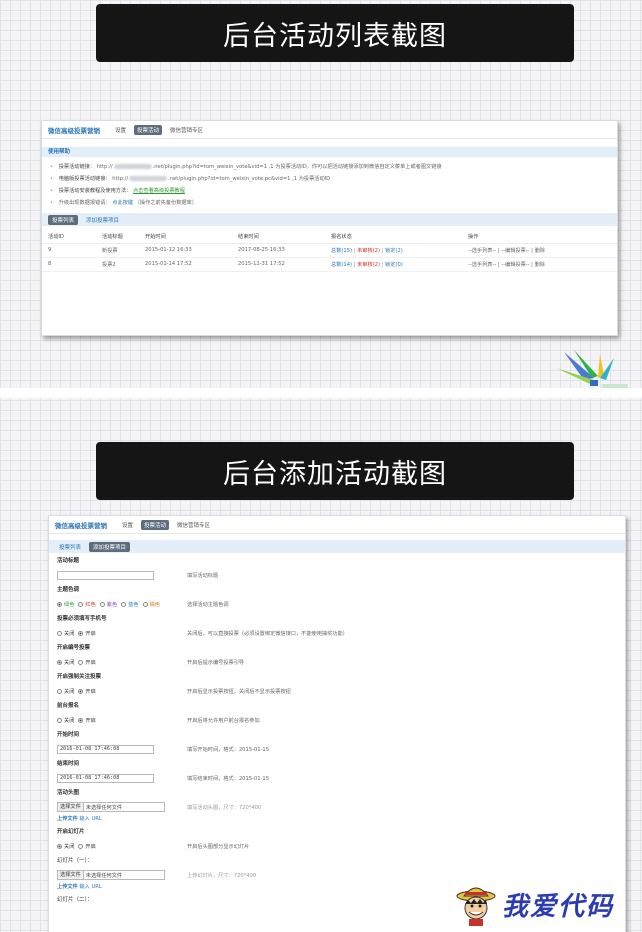 Image resolution: width=642 pixels, height=932 pixels. Describe the element at coordinates (321, 393) in the screenshot. I see `section-separator` at that location.